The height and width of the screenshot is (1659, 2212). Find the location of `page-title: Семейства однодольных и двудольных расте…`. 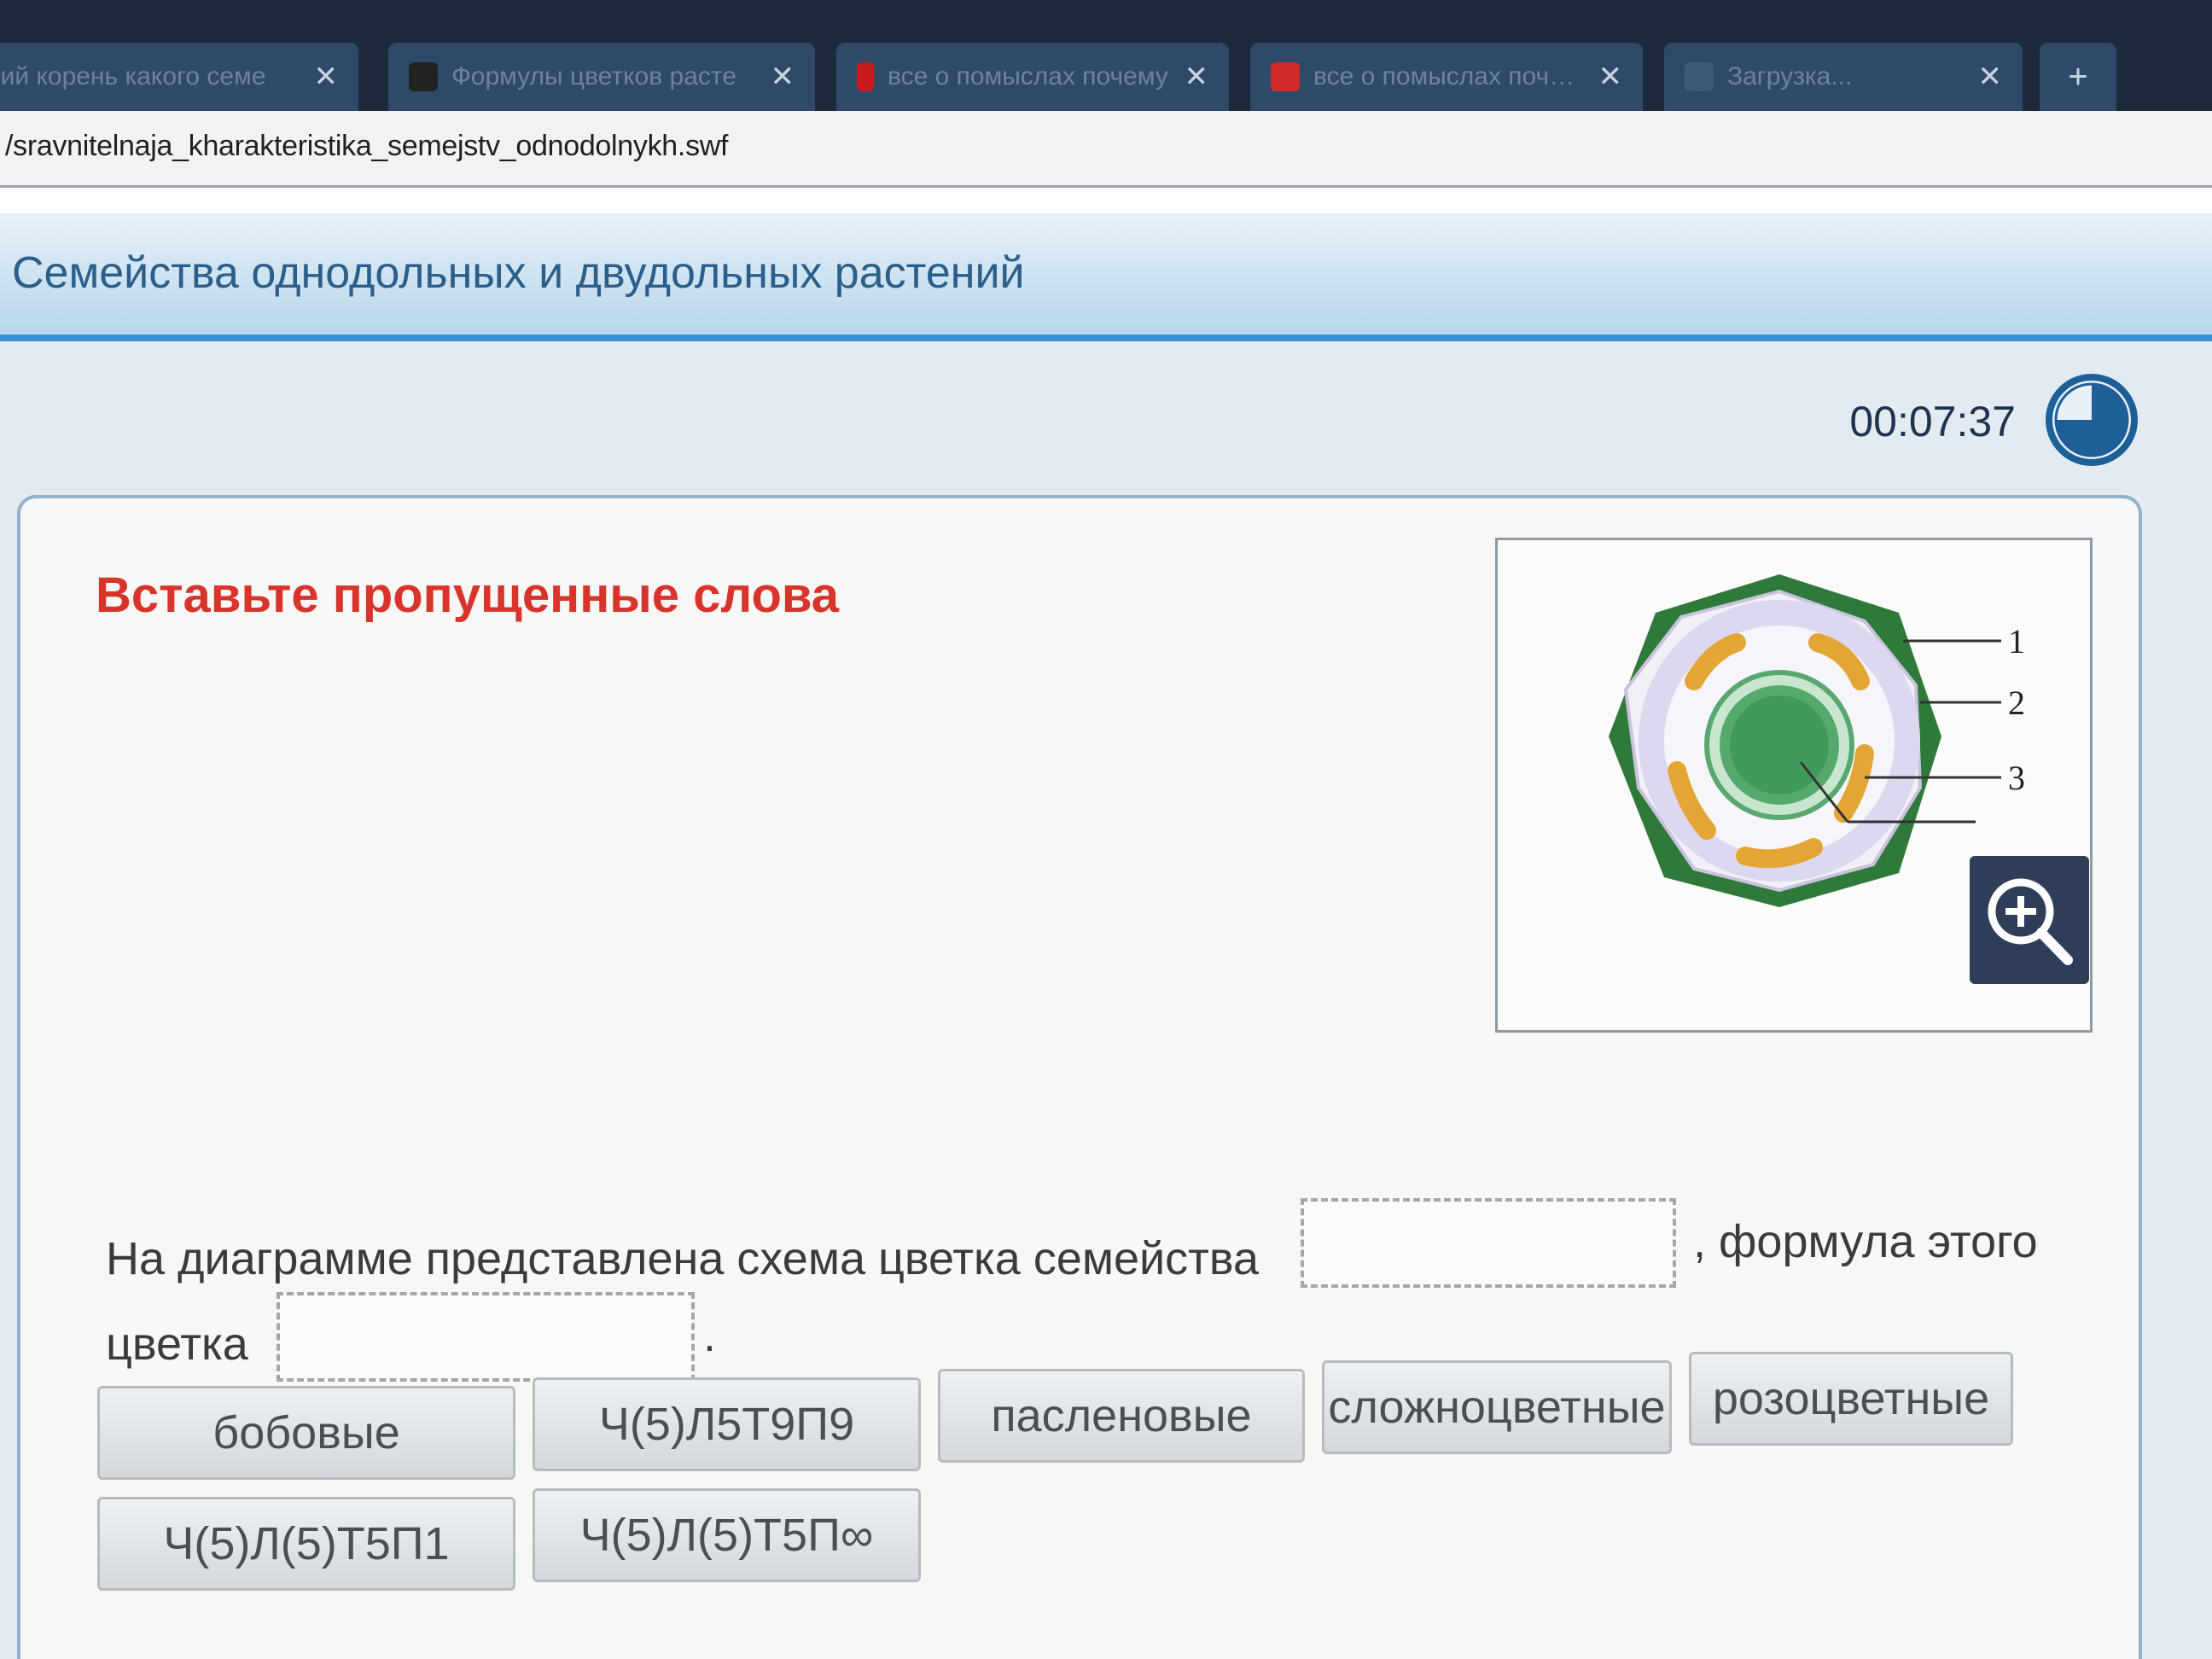

page-title: Семейства однодольных и двудольных расте… is located at coordinates (518, 273).